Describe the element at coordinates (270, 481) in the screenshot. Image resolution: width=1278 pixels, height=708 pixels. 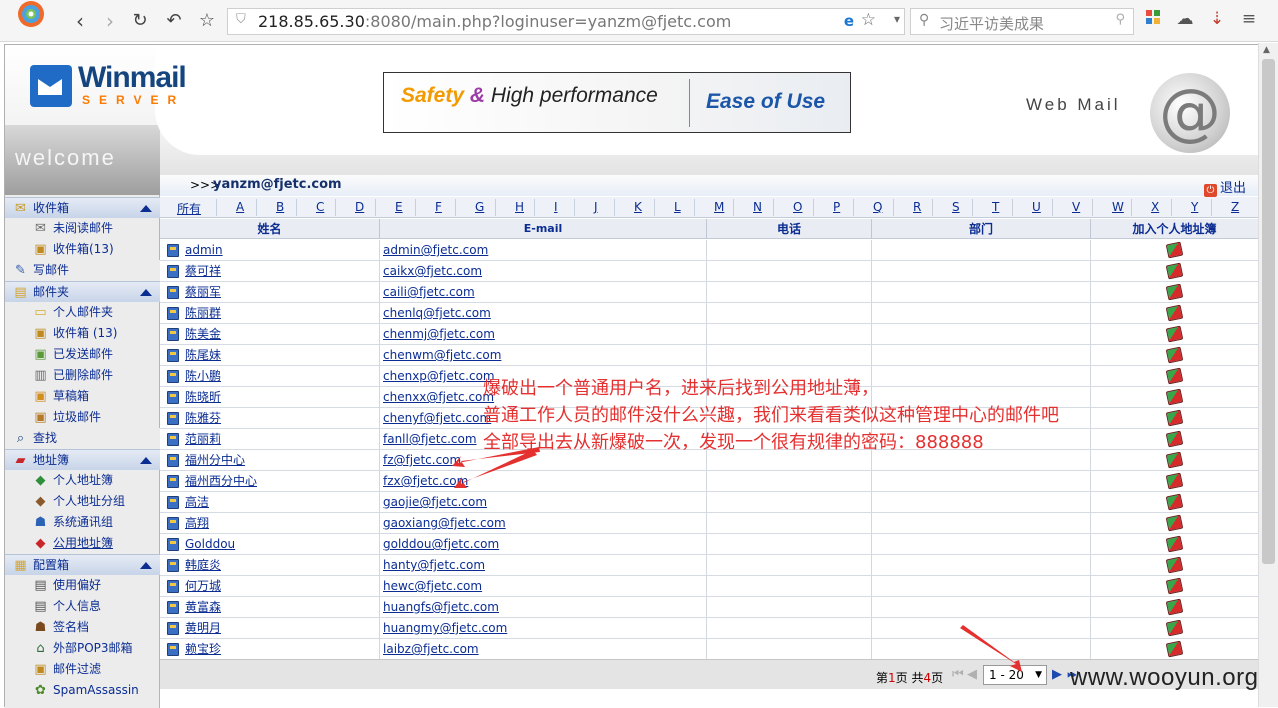
I see `contact-name-link: 福州西分中心` at that location.